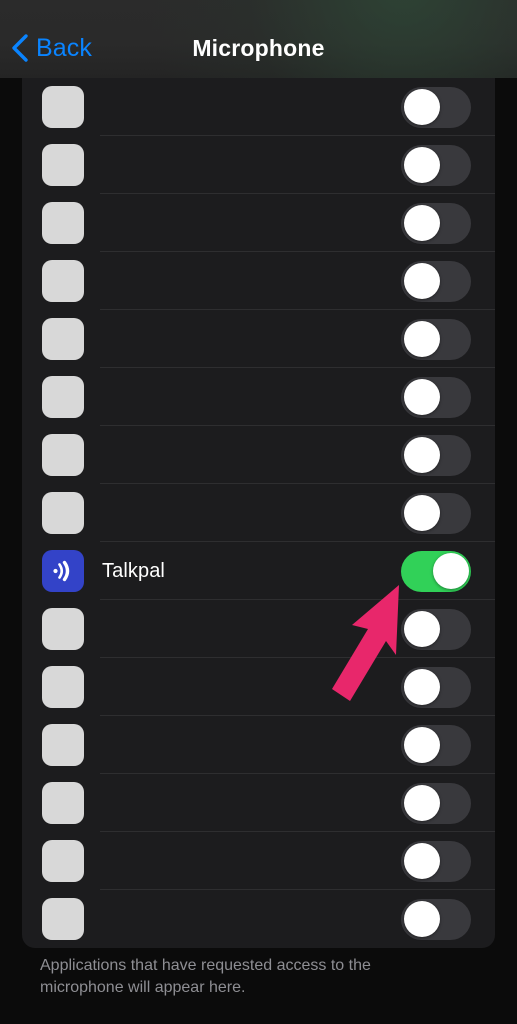 The height and width of the screenshot is (1024, 517). I want to click on page-title: Microphone, so click(258, 47).